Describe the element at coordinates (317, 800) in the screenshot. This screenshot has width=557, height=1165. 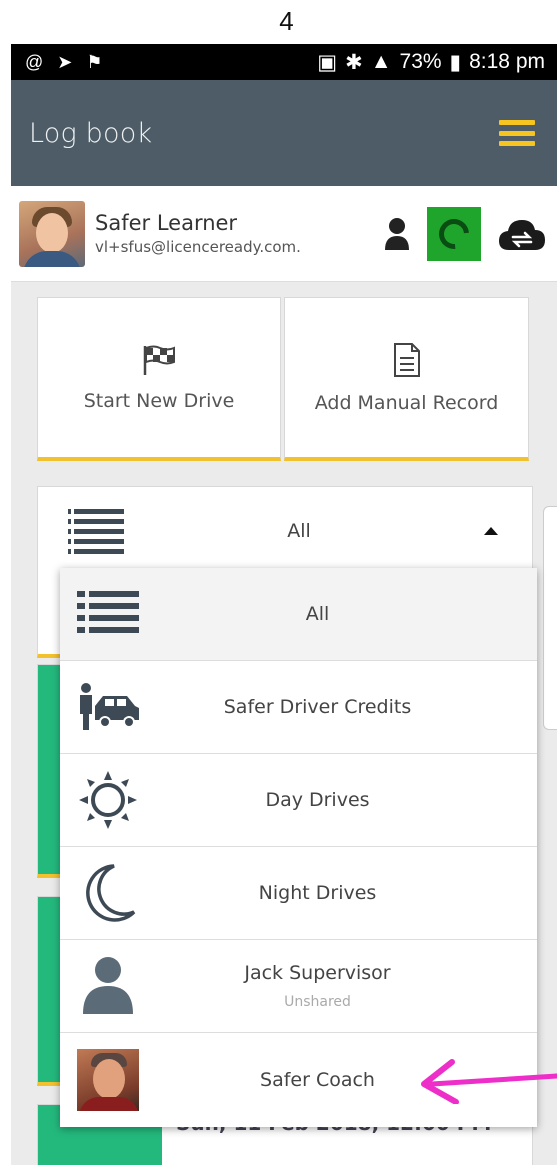
I see `option-label: Day Drives` at that location.